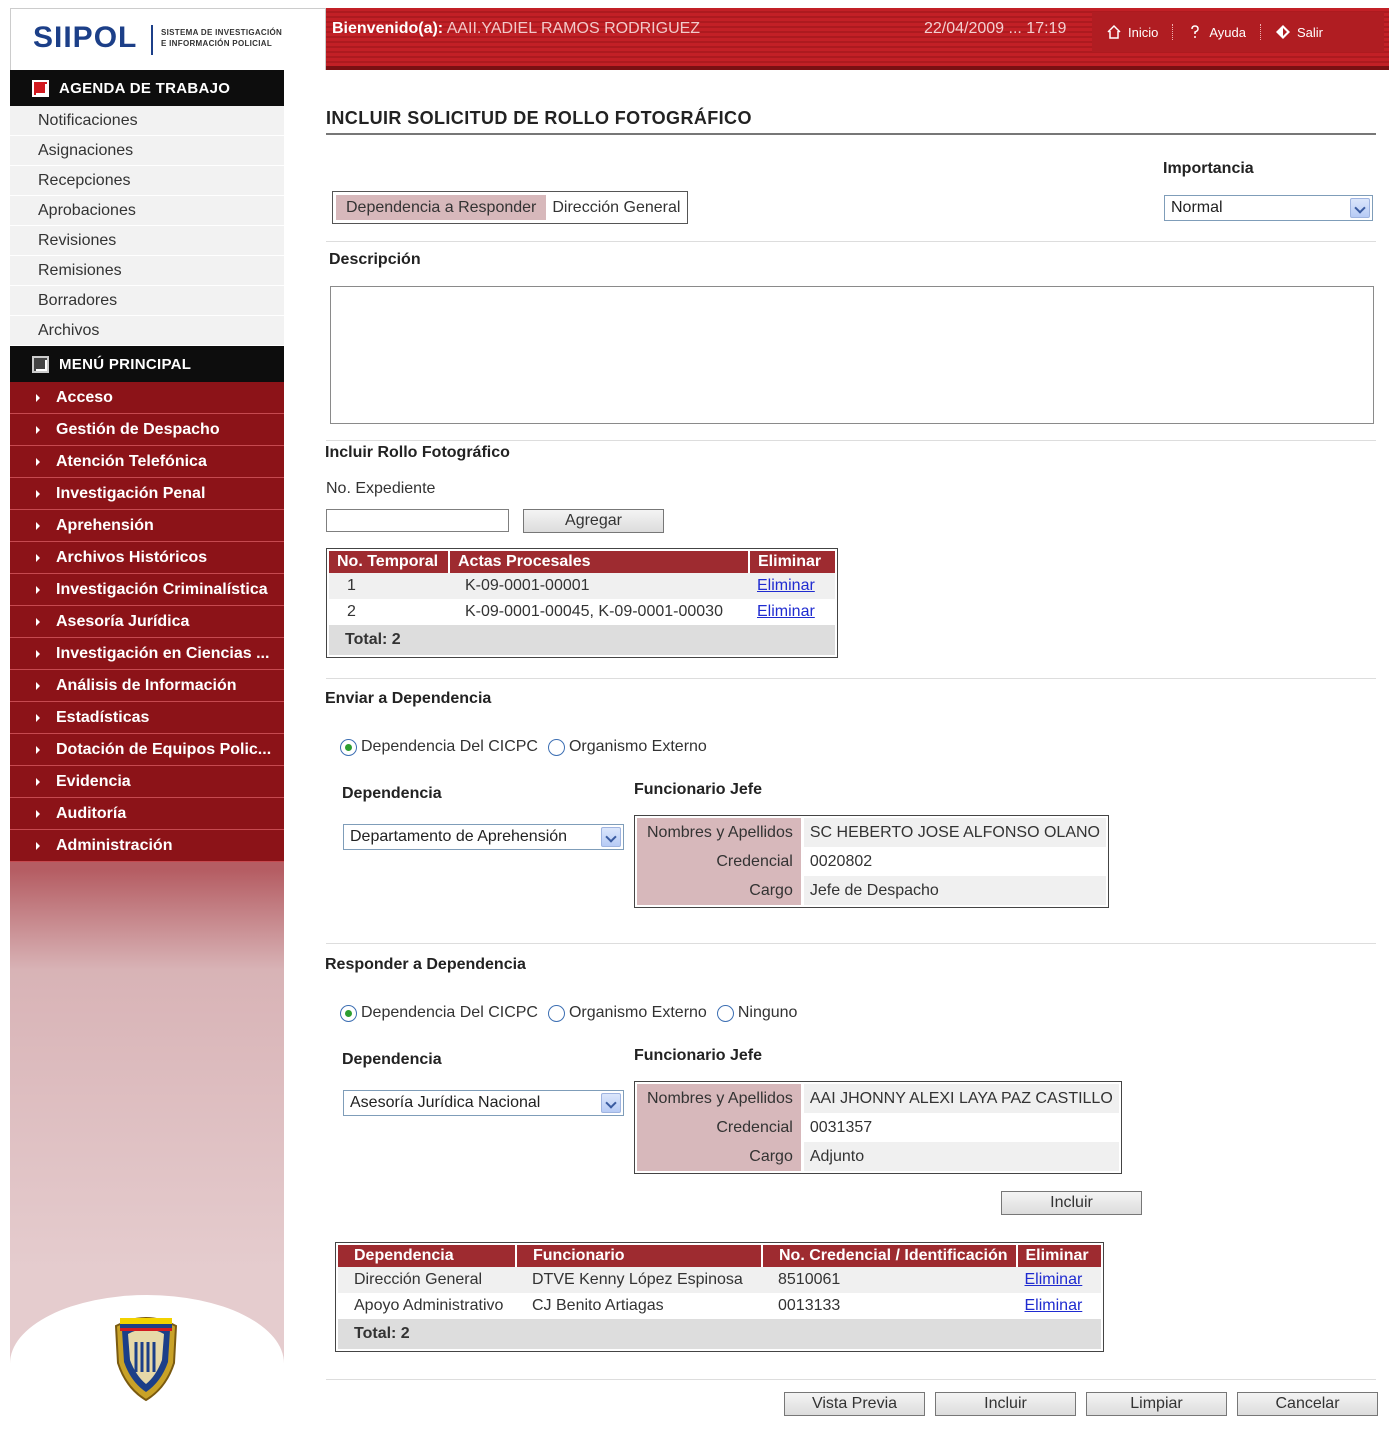 This screenshot has height=1429, width=1389. Describe the element at coordinates (147, 526) in the screenshot. I see `menu-item-aprehension: Aprehensión` at that location.